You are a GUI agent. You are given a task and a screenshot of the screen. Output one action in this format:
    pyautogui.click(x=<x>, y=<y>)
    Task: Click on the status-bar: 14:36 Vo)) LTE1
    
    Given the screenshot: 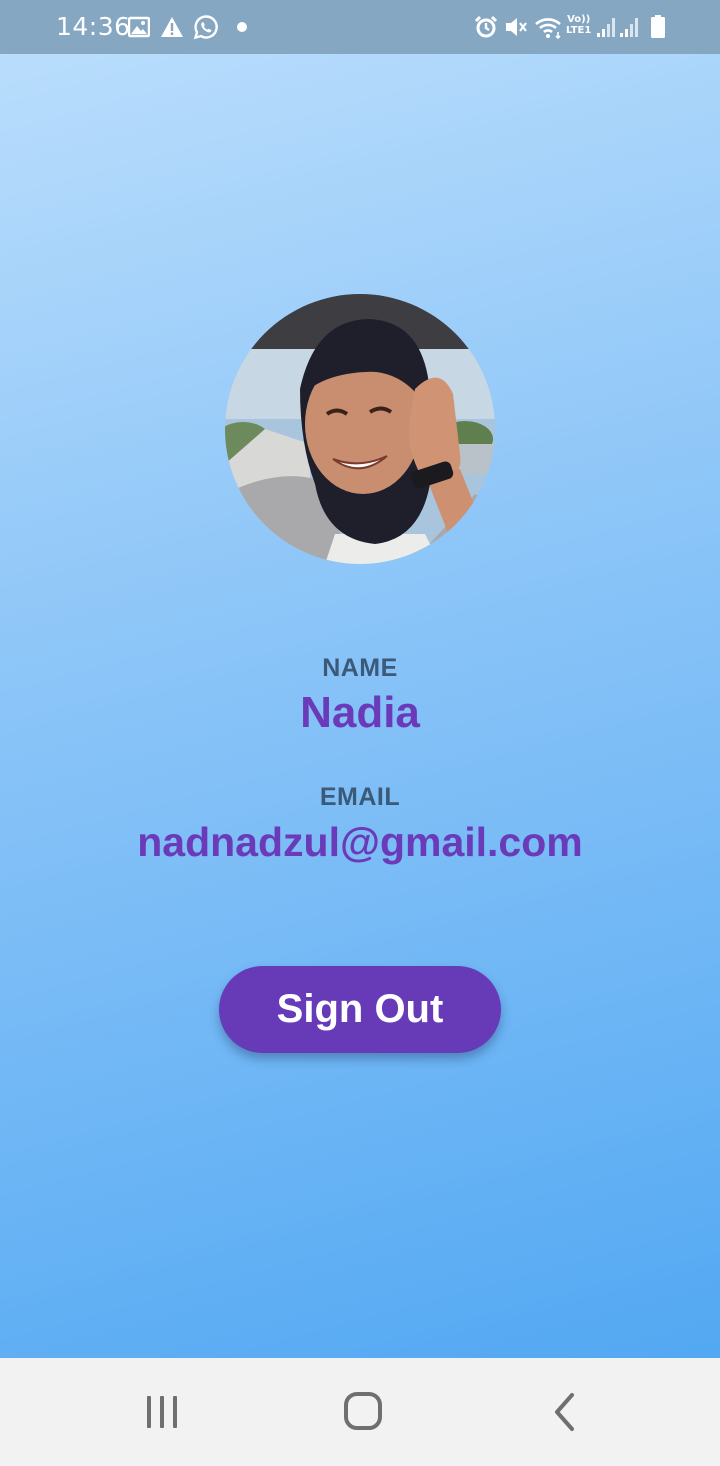 What is the action you would take?
    pyautogui.click(x=360, y=27)
    